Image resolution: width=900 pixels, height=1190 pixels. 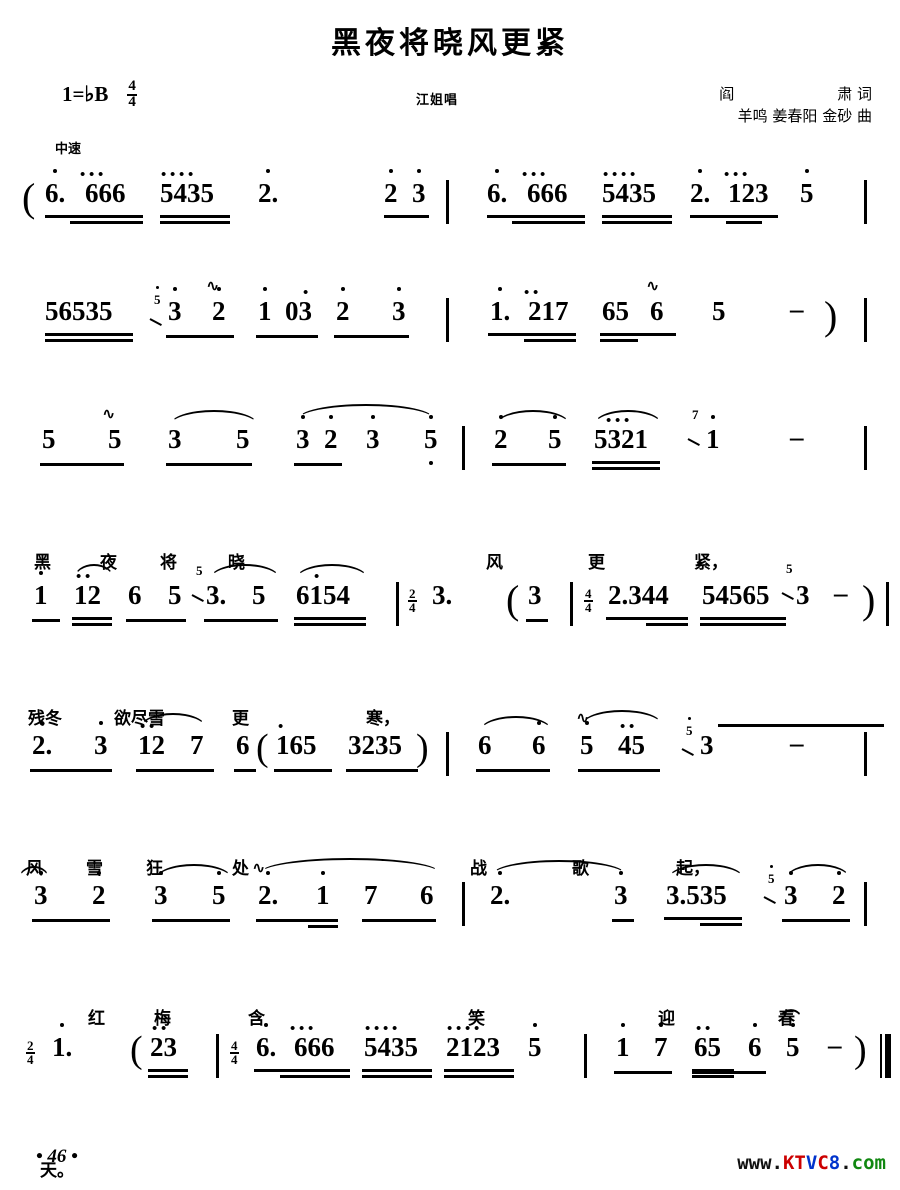 What do you see at coordinates (864, 115) in the screenshot?
I see `composer-role: 曲` at bounding box center [864, 115].